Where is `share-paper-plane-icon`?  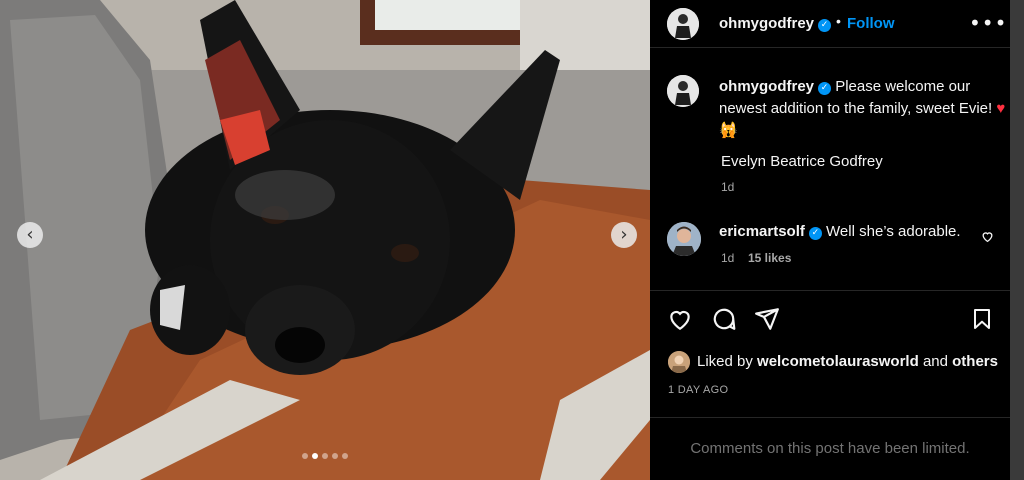
share-paper-plane-icon is located at coordinates (767, 321).